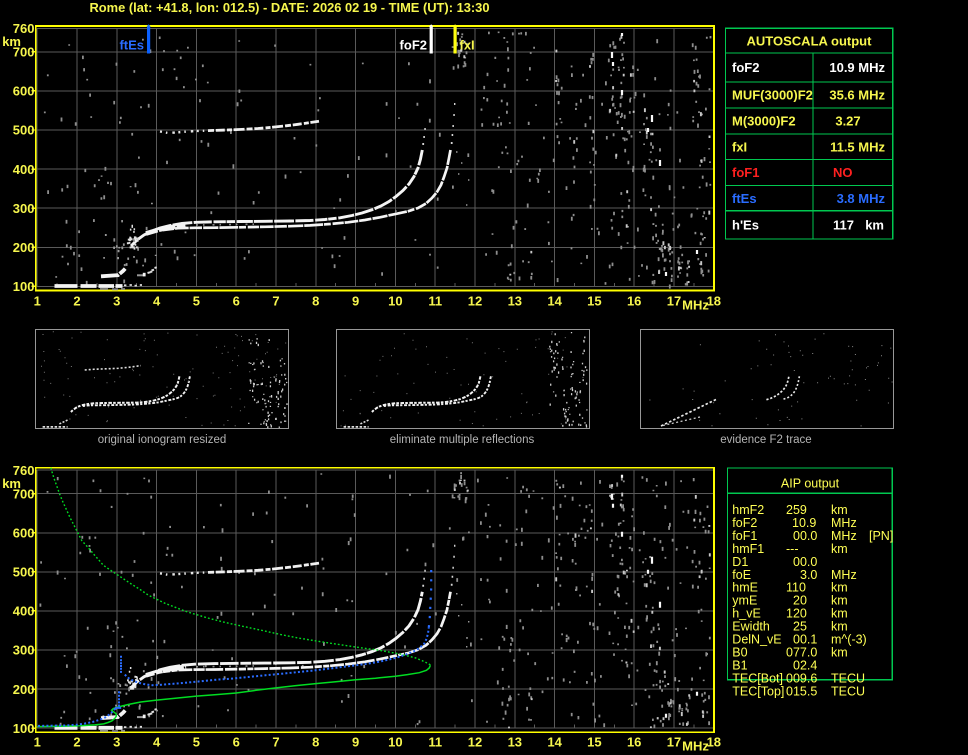 The width and height of the screenshot is (968, 755). Describe the element at coordinates (196, 742) in the screenshot. I see `svg-text: 5` at that location.